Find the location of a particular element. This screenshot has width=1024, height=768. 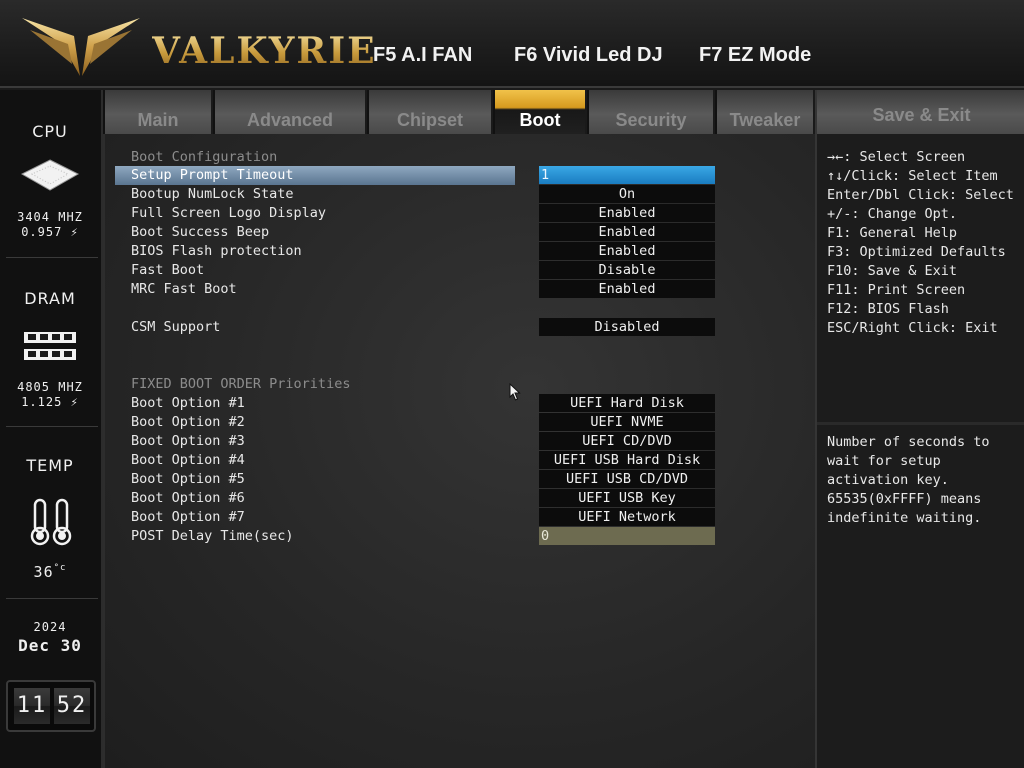

setting-row-fast-boot: Fast Boot Disable is located at coordinates (465, 270).